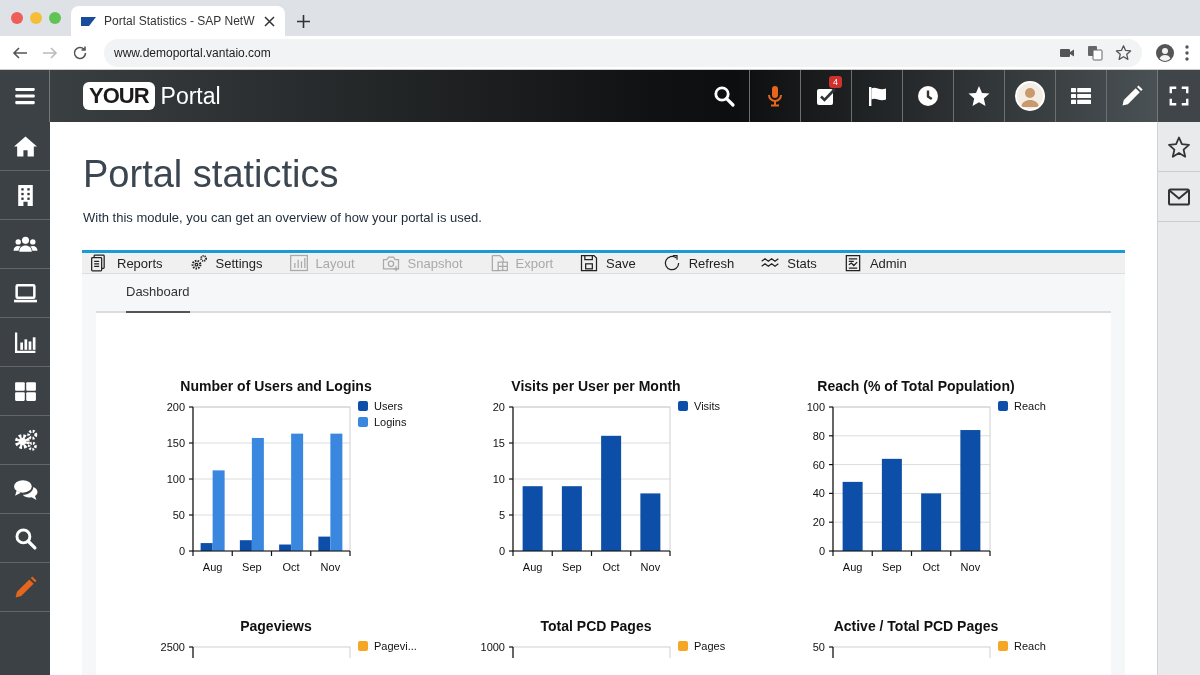 Image resolution: width=1200 pixels, height=675 pixels. Describe the element at coordinates (172, 647) in the screenshot. I see `axis-tick-label: 2500` at that location.